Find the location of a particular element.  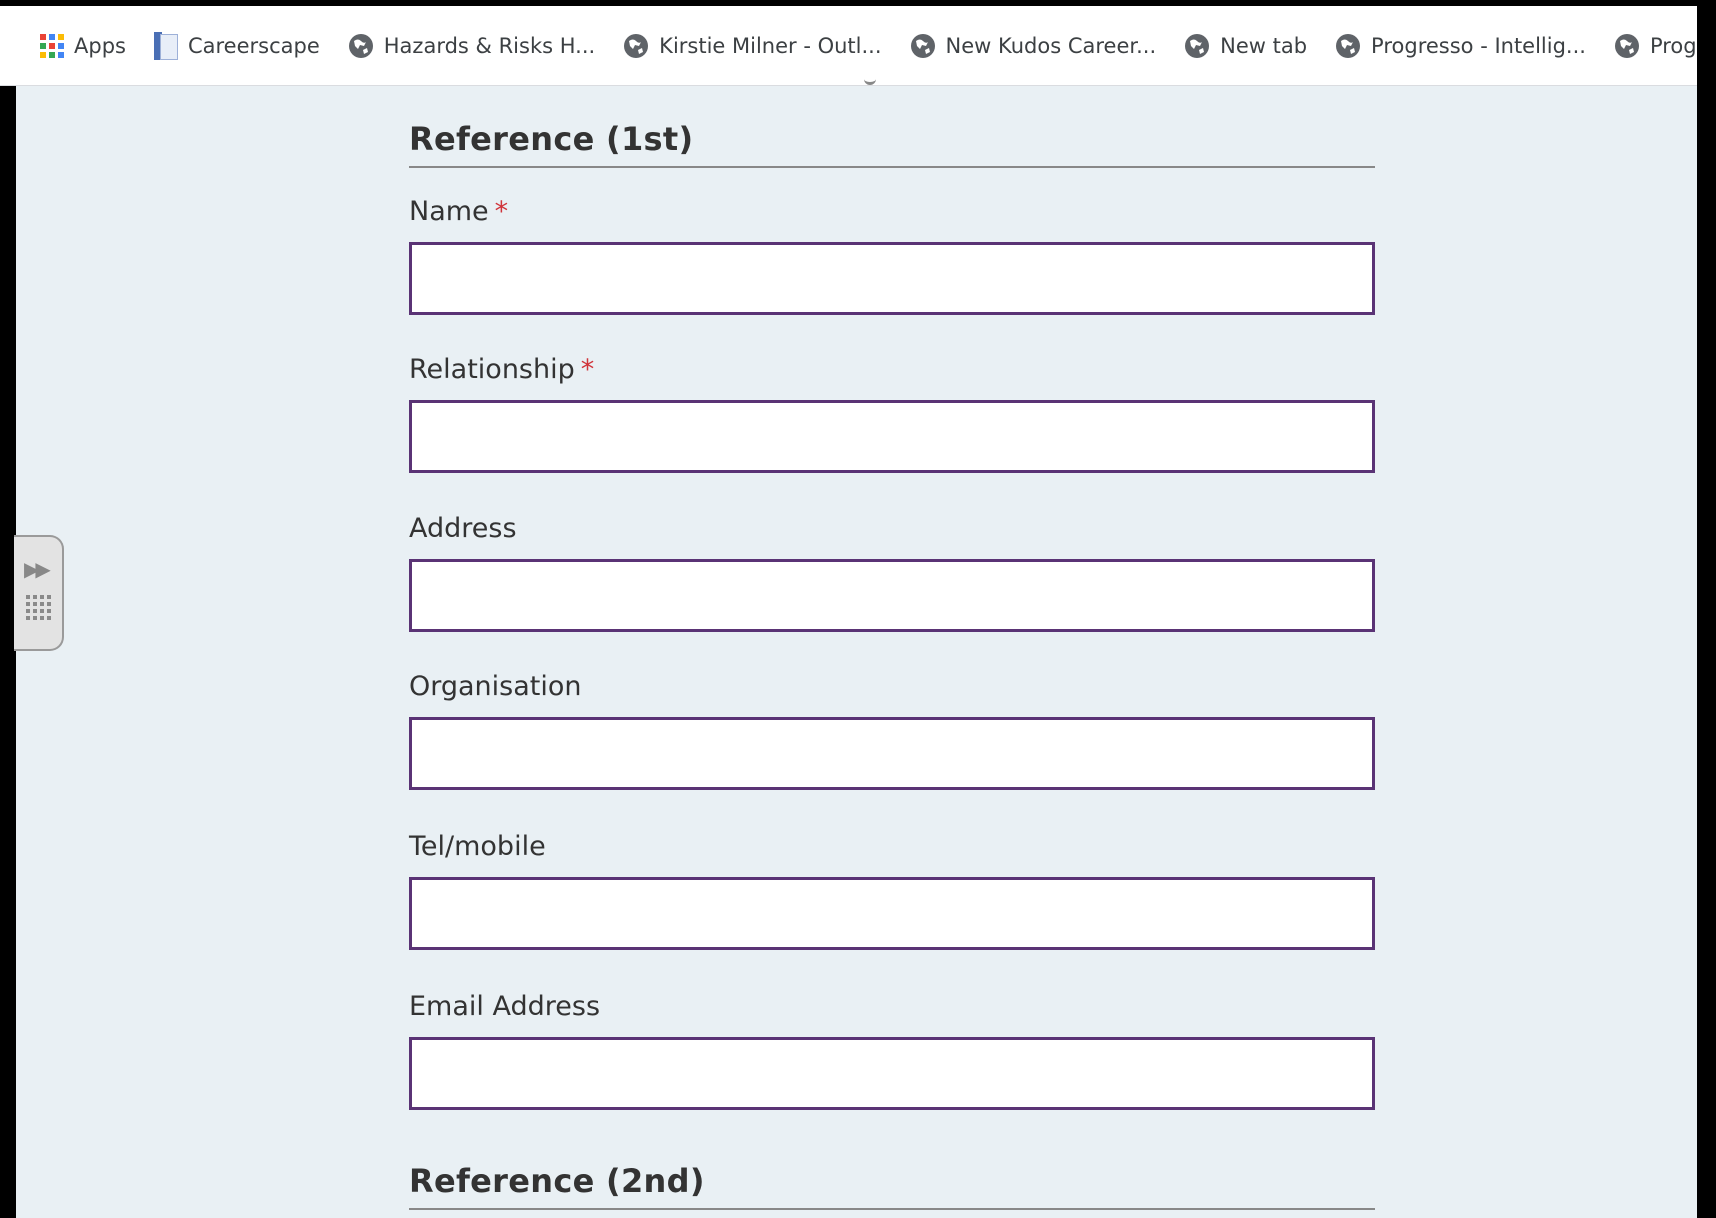

organisation-label: Organisation is located at coordinates (495, 686).